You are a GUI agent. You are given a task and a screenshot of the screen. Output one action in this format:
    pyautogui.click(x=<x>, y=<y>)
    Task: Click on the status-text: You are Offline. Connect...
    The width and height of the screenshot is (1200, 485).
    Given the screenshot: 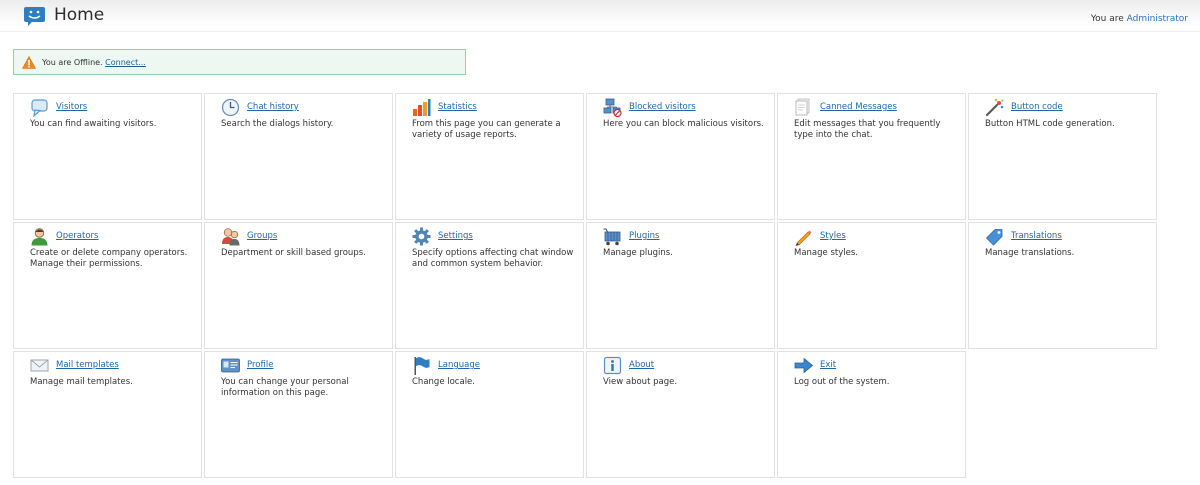 What is the action you would take?
    pyautogui.click(x=94, y=62)
    